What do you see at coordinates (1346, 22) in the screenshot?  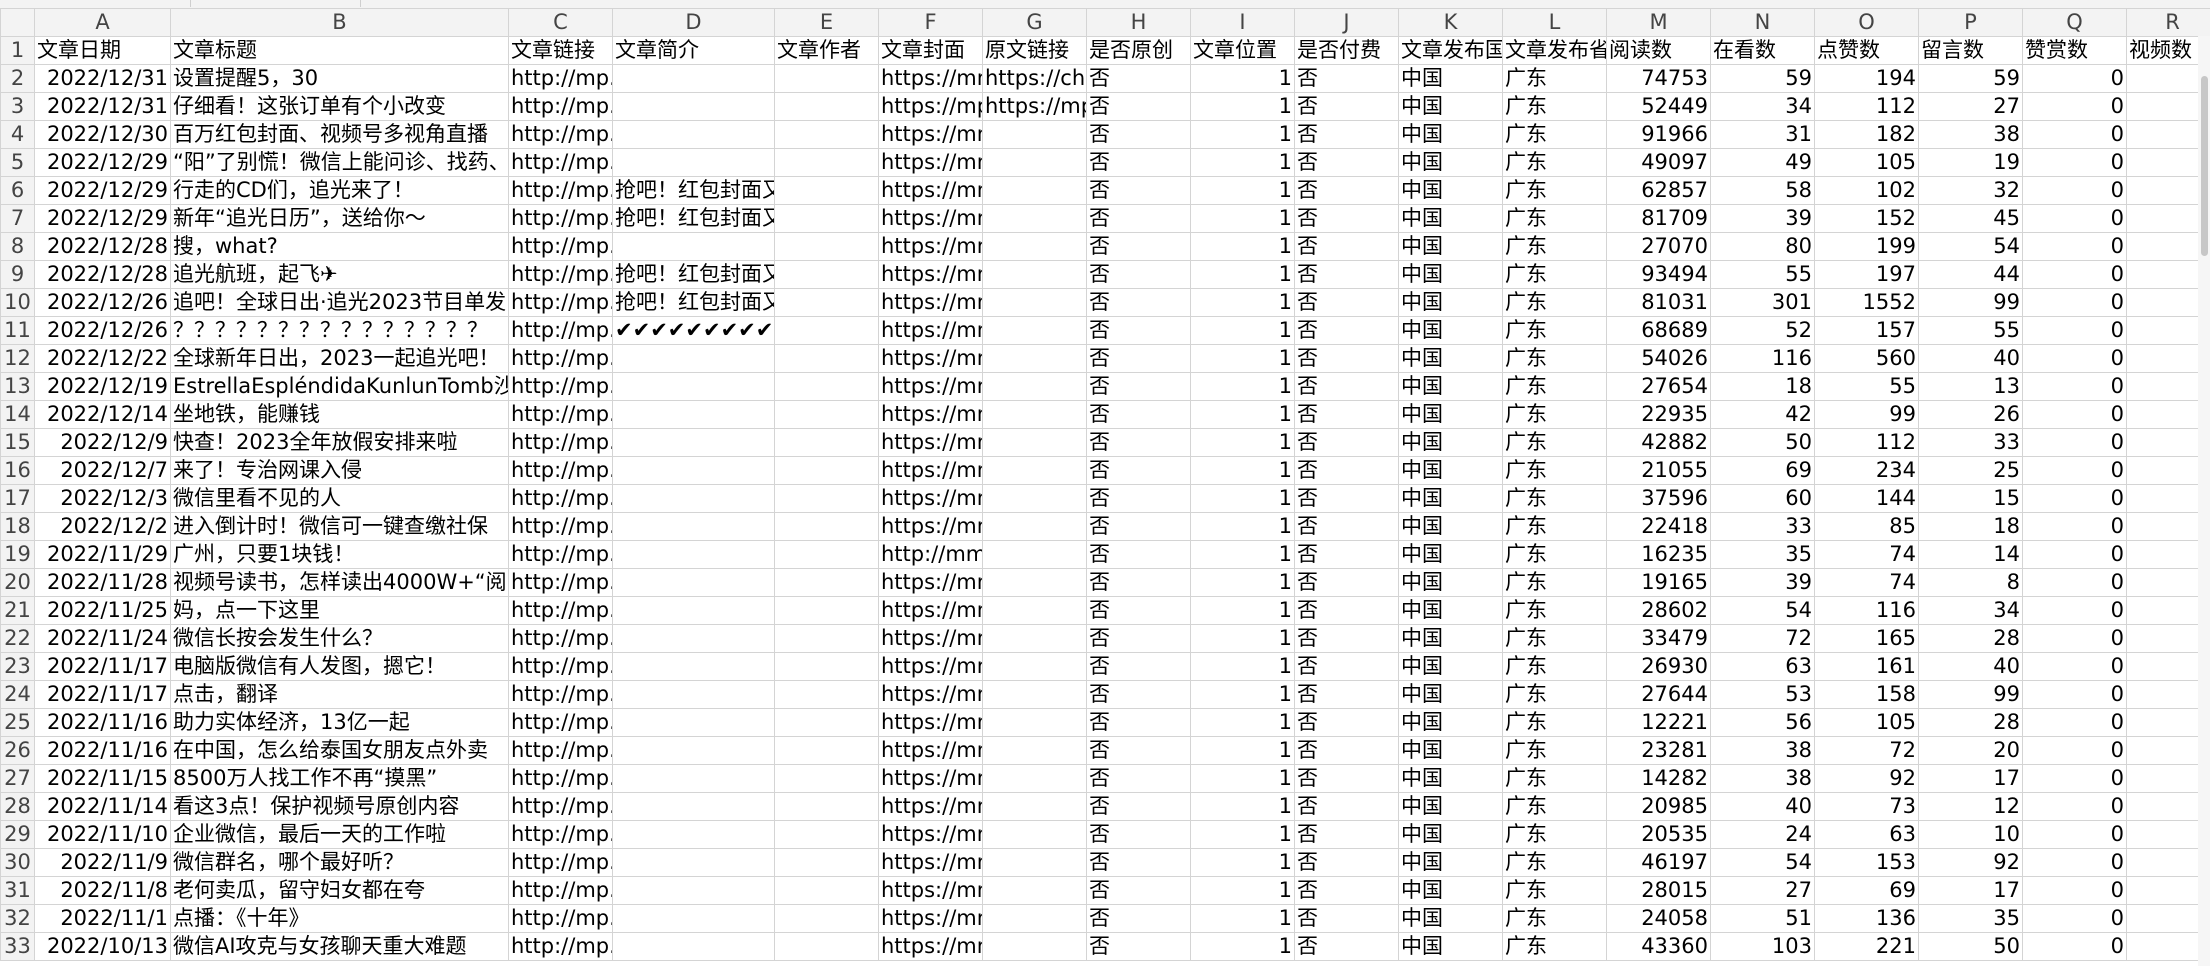 I see `column-header: J` at bounding box center [1346, 22].